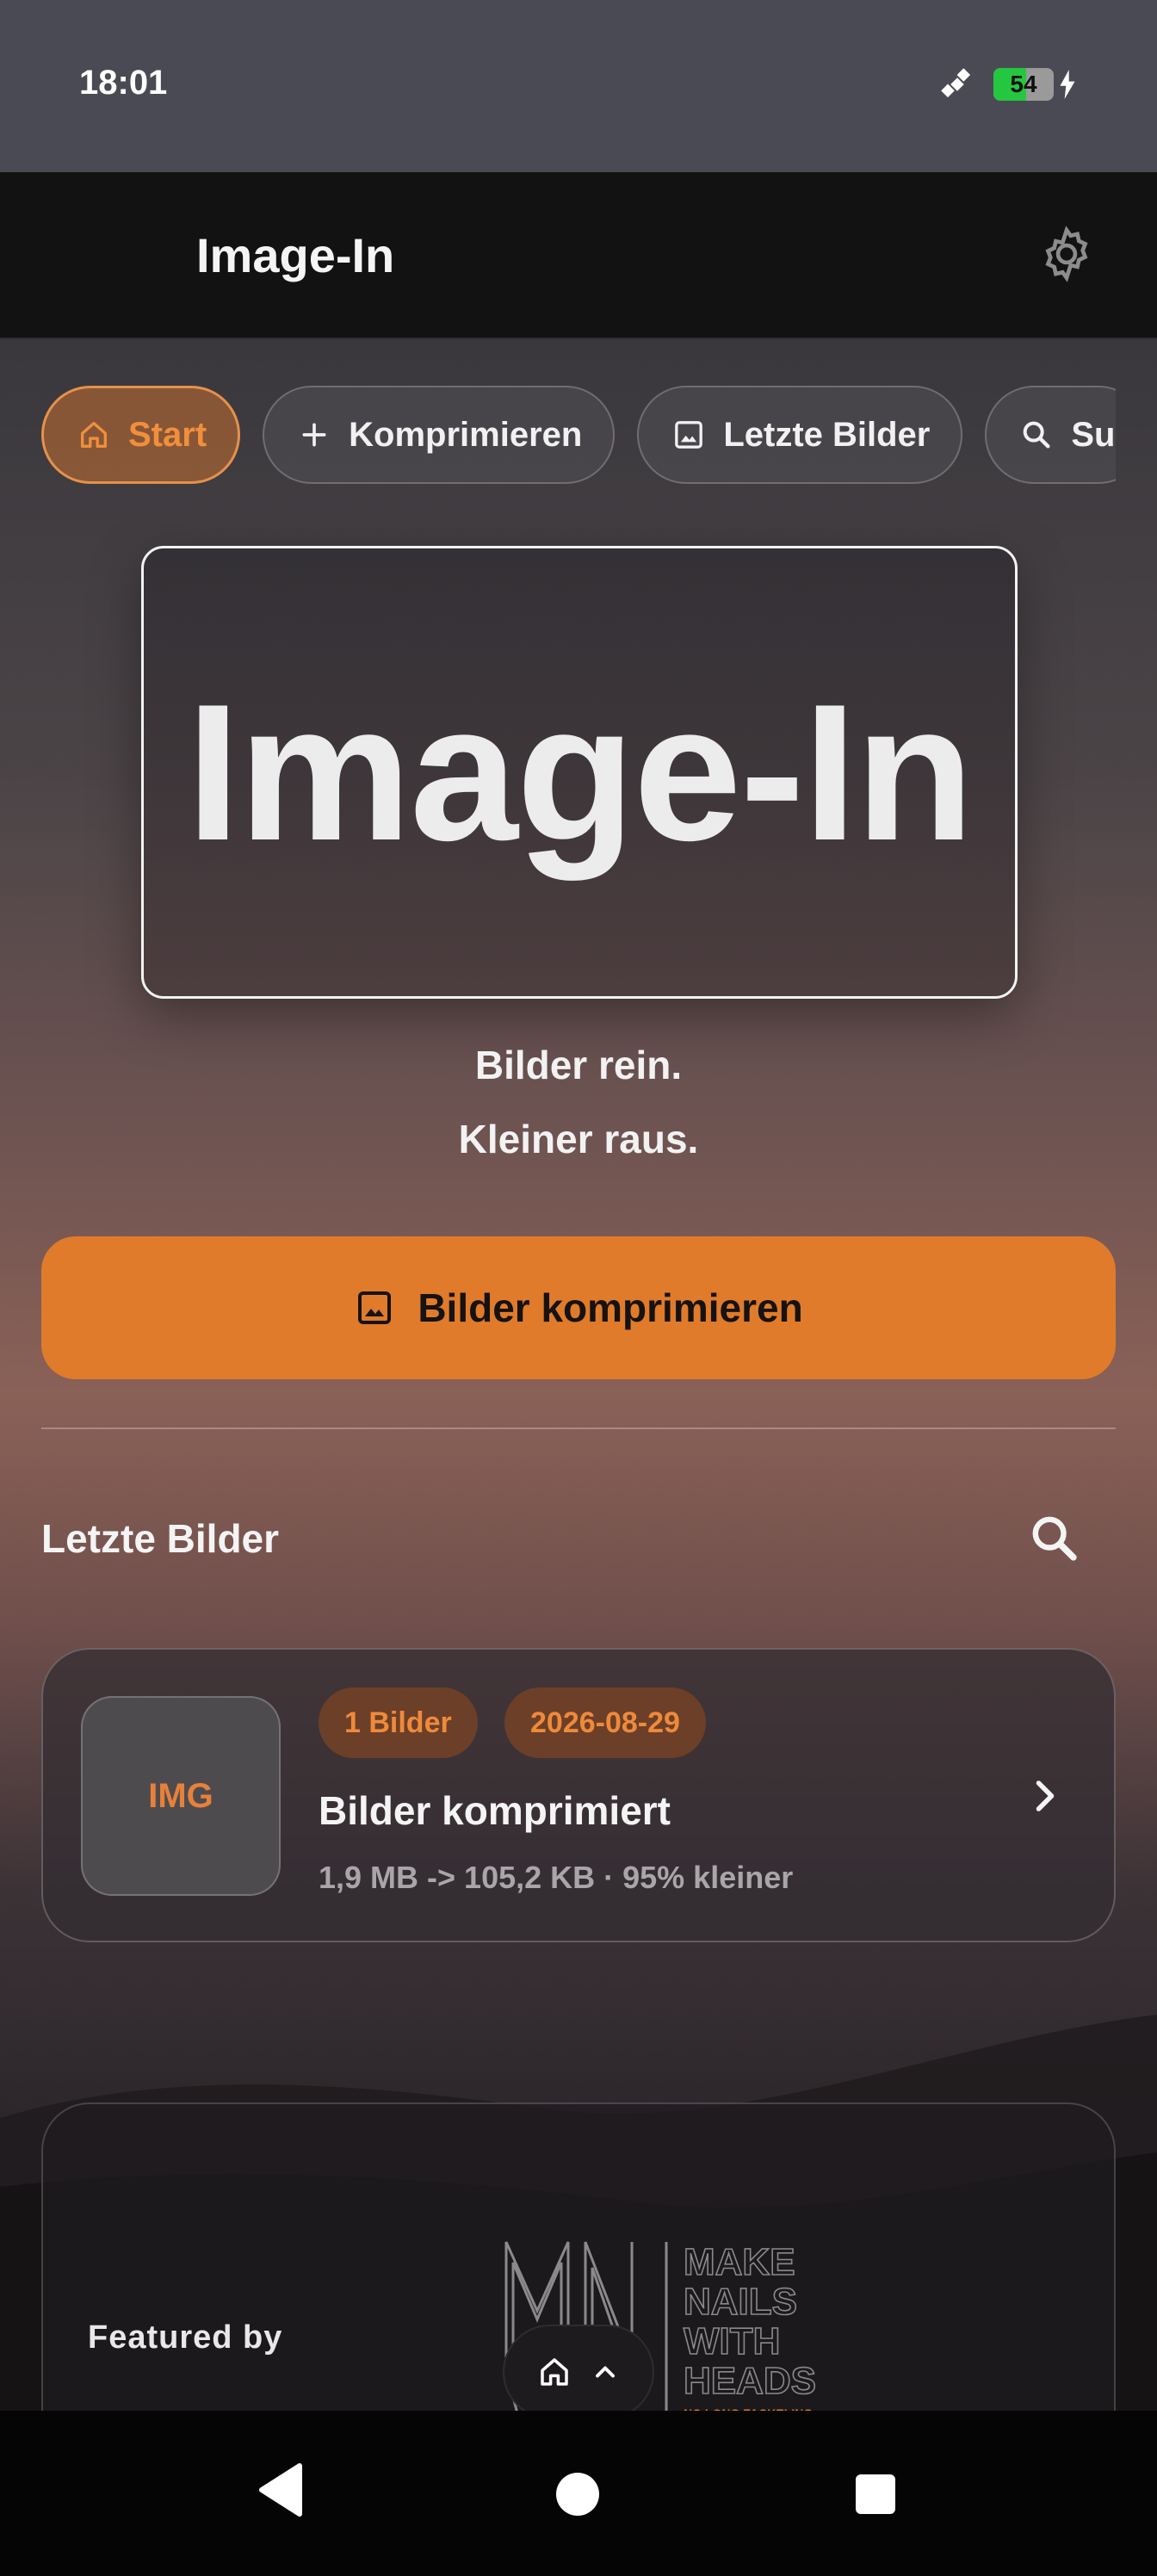 The height and width of the screenshot is (2576, 1157). What do you see at coordinates (740, 2302) in the screenshot?
I see `logo-word: NAILS` at bounding box center [740, 2302].